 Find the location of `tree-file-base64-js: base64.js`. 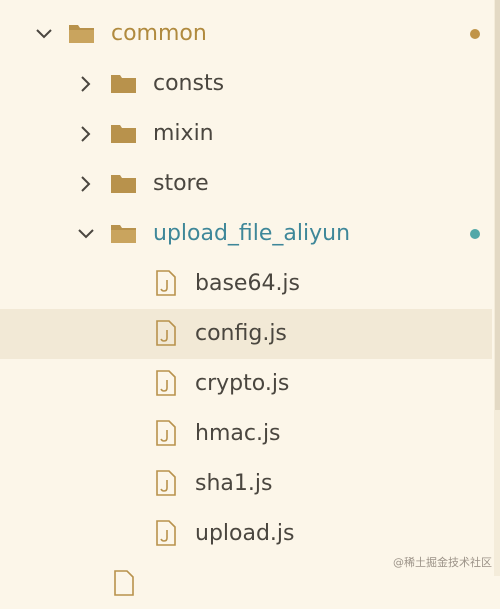

tree-file-base64-js: base64.js is located at coordinates (246, 284).